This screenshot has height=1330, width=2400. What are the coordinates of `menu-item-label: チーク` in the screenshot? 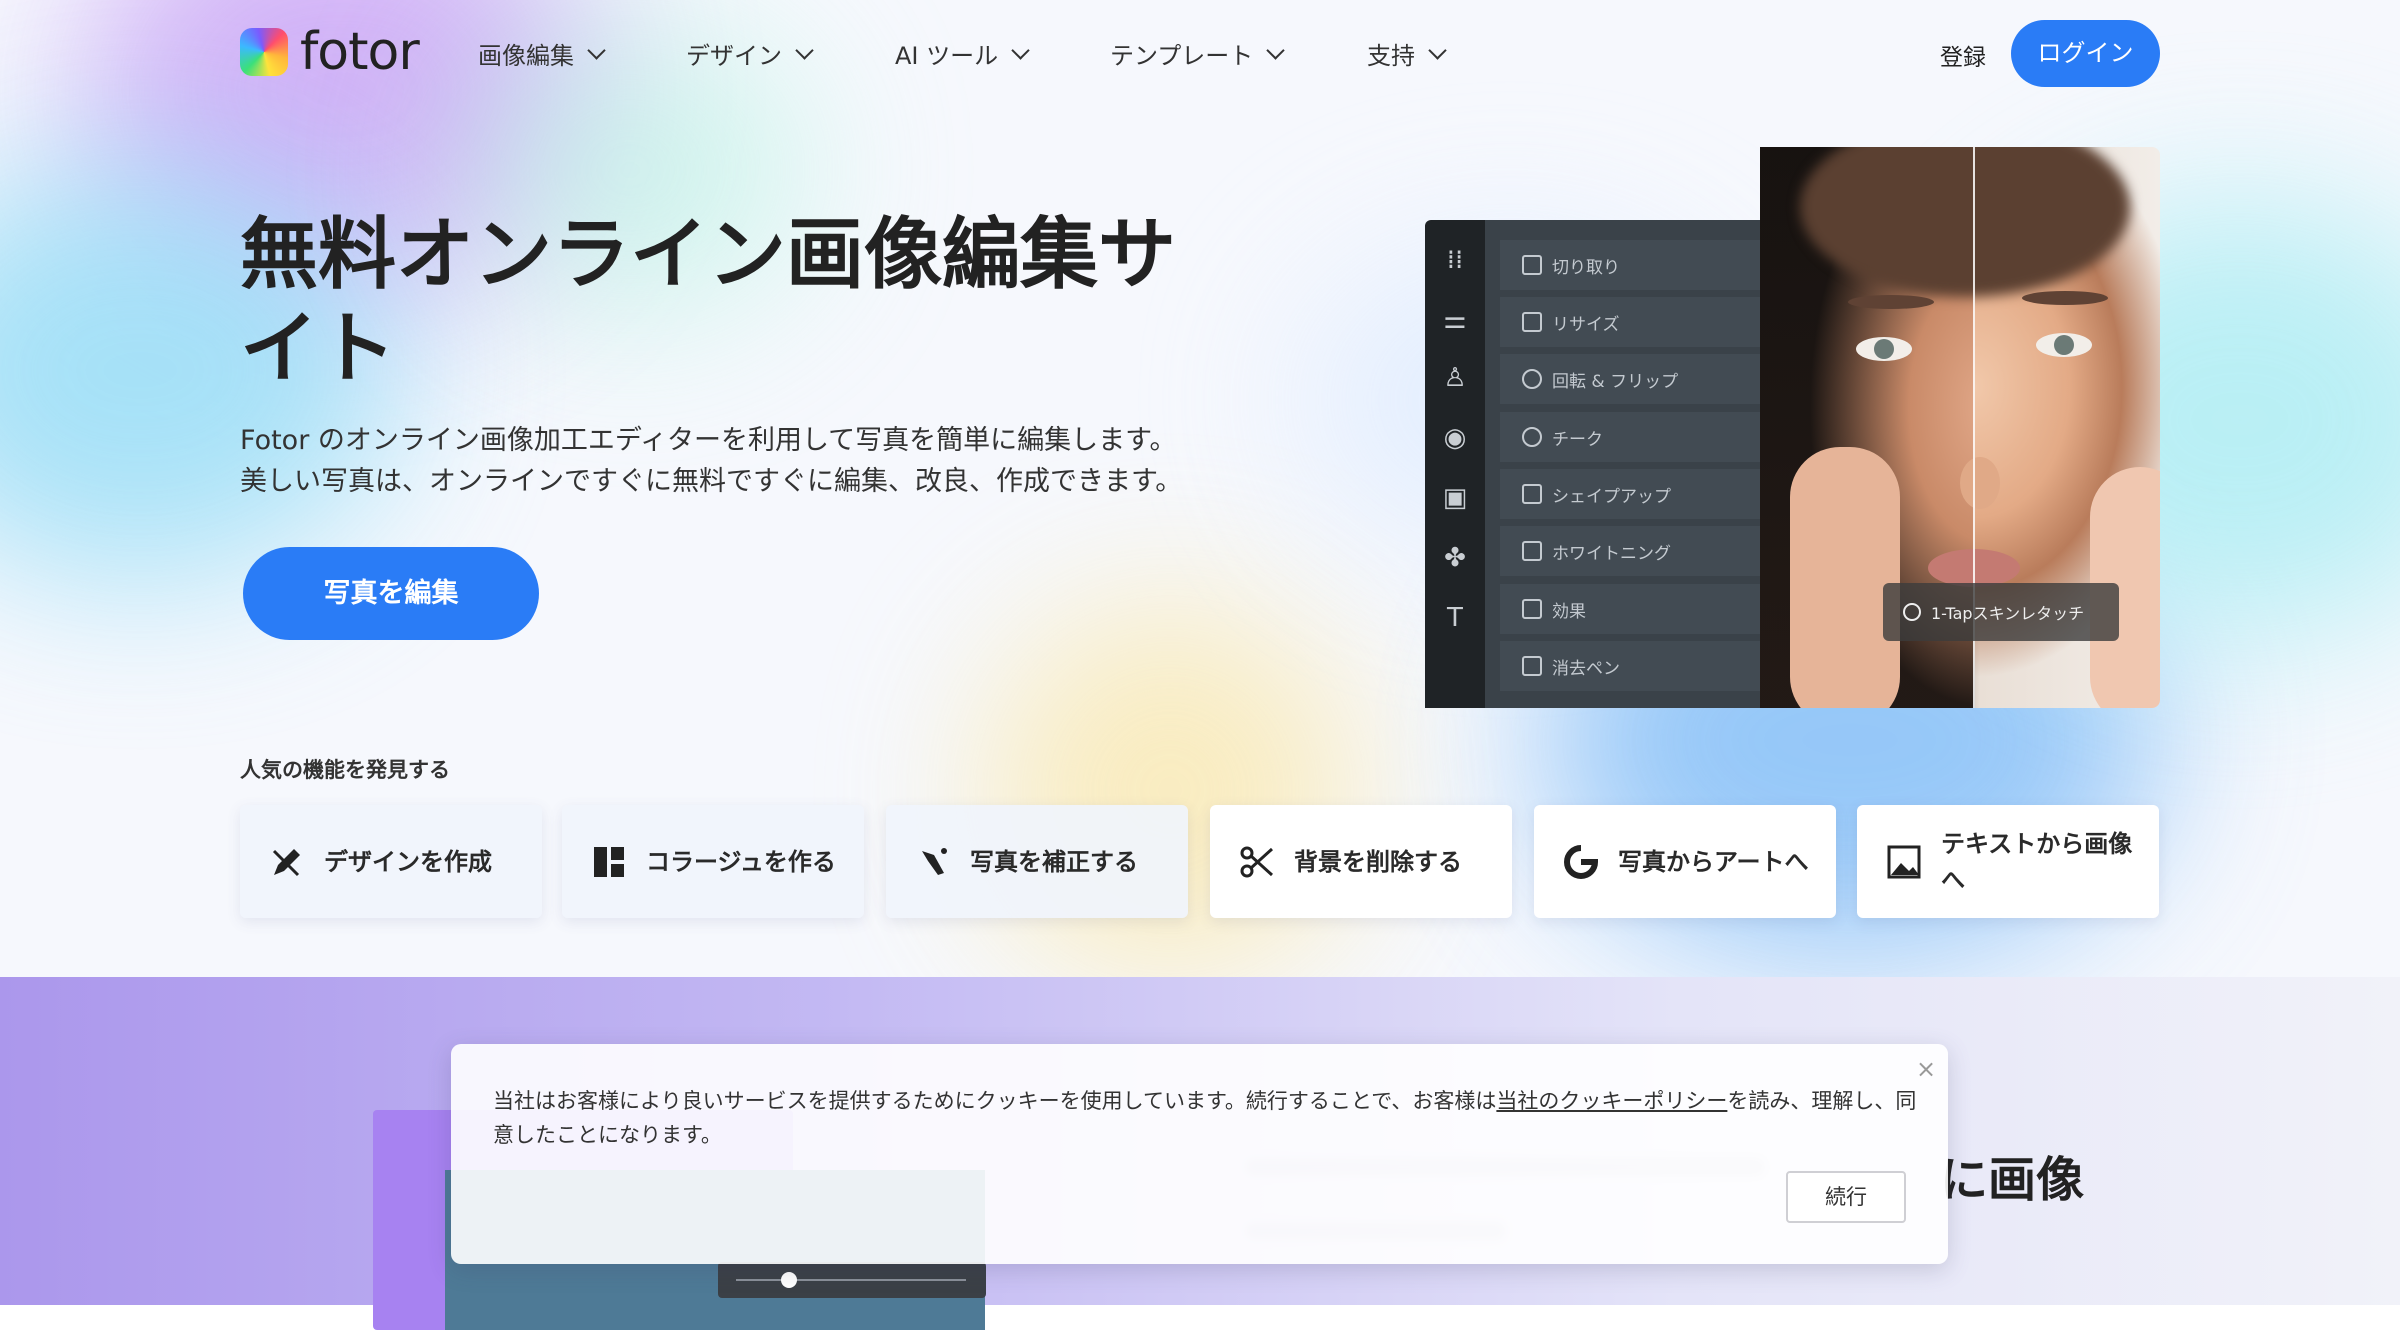 It's located at (1577, 439).